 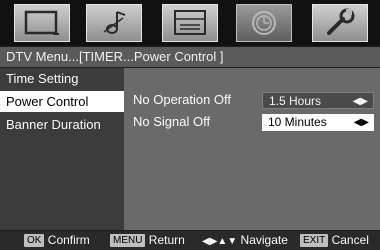 What do you see at coordinates (172, 121) in the screenshot?
I see `option-label: No Signal Off` at bounding box center [172, 121].